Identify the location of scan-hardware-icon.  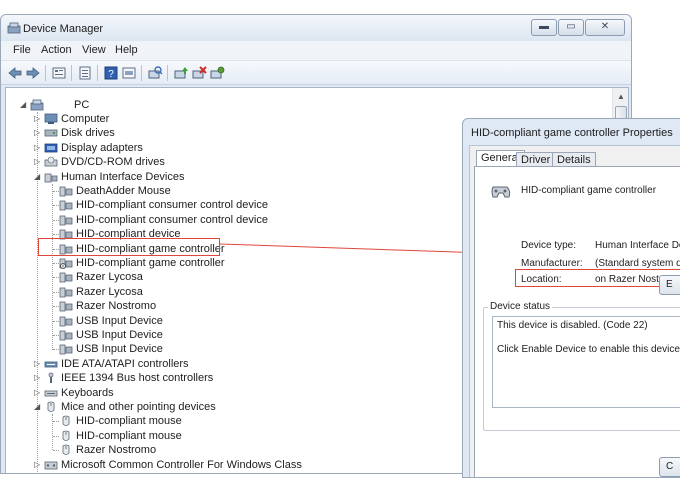
(155, 73).